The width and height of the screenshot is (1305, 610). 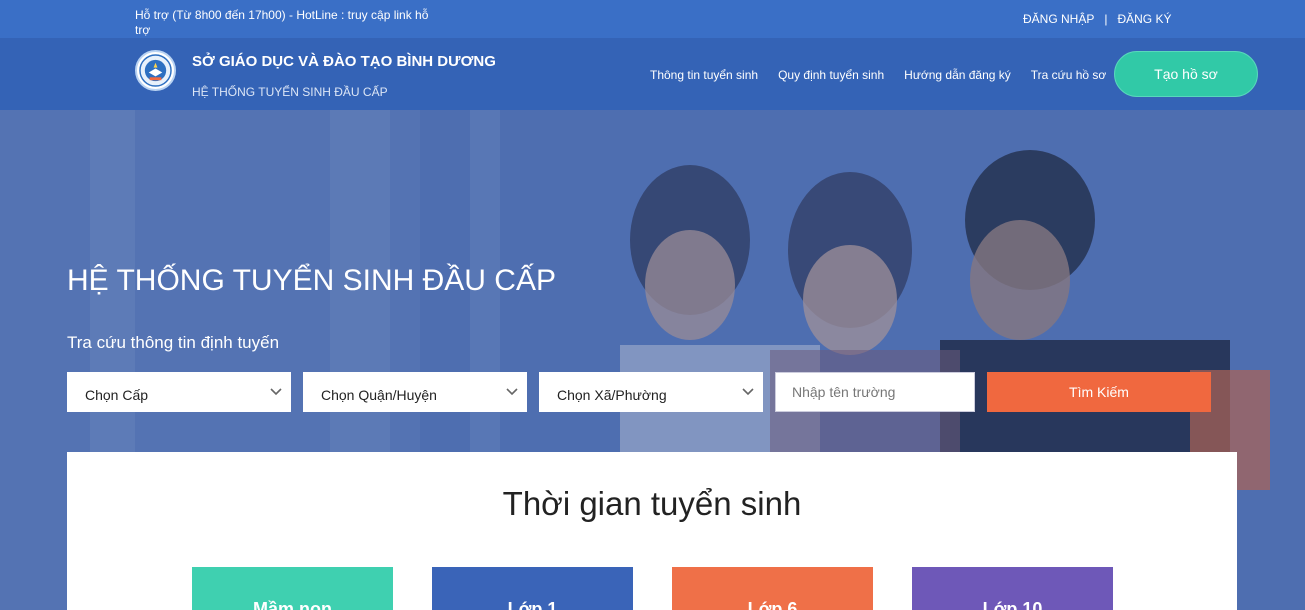 What do you see at coordinates (1186, 74) in the screenshot?
I see `create-profile-button: Tạo hồ sơ` at bounding box center [1186, 74].